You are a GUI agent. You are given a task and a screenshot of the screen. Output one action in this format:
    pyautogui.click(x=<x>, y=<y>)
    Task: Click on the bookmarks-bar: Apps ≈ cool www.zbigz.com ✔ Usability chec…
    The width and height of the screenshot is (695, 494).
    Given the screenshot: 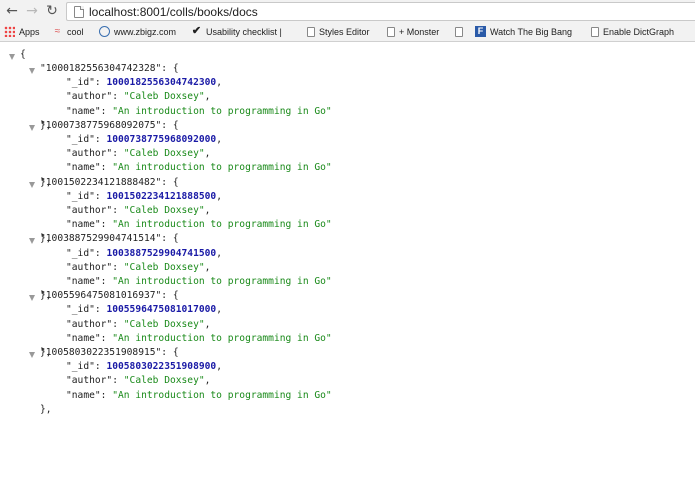 What is the action you would take?
    pyautogui.click(x=347, y=33)
    